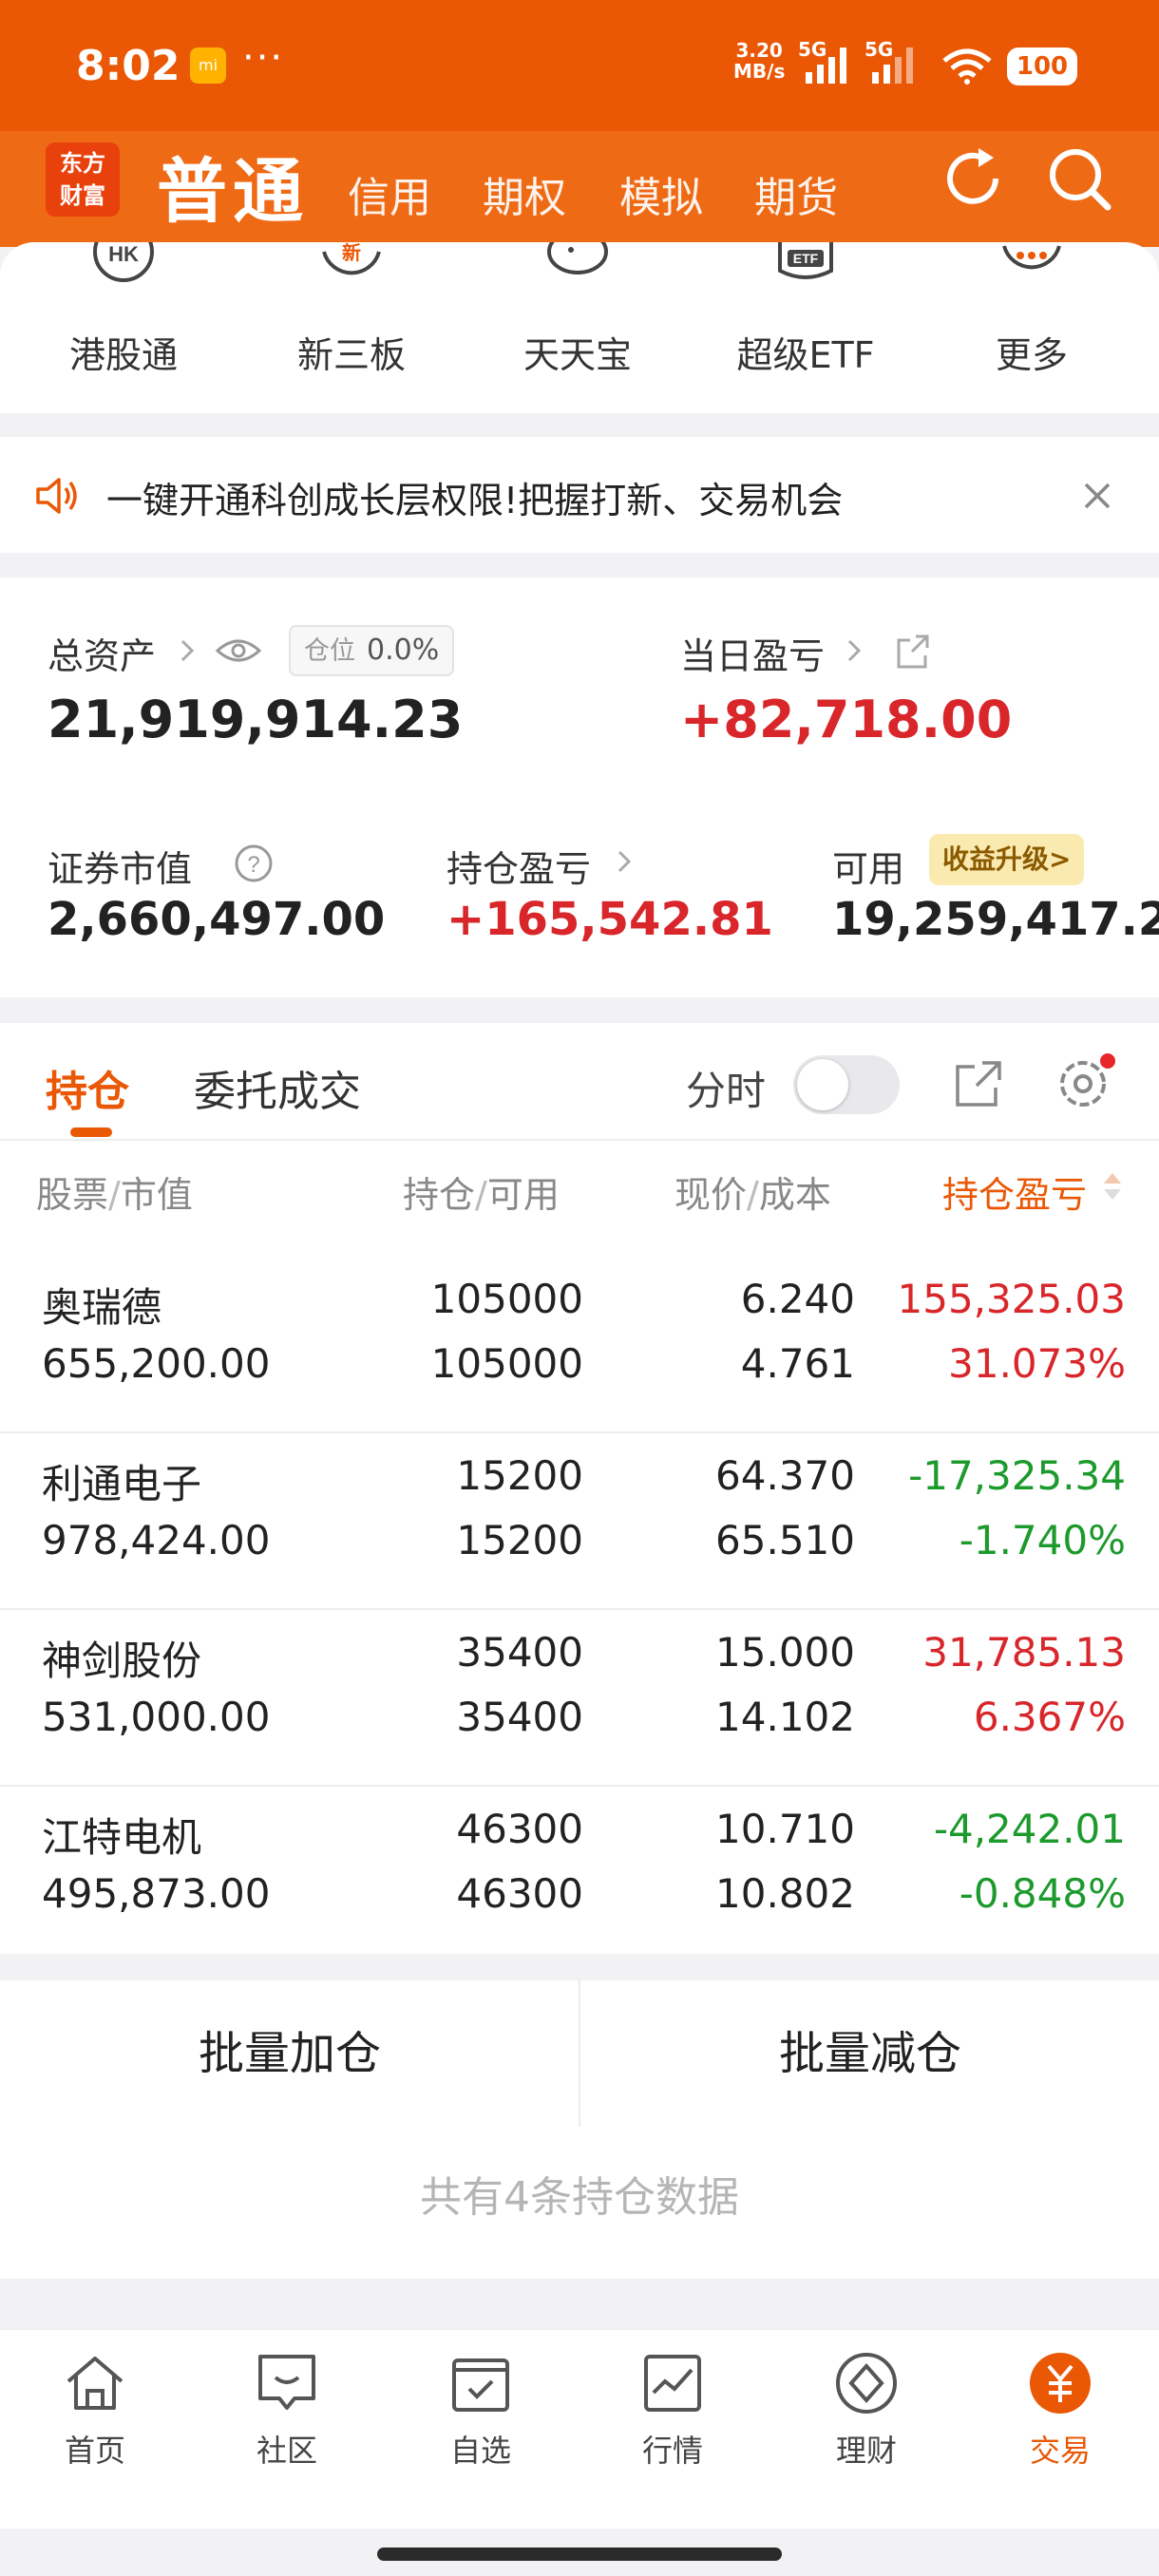 The height and width of the screenshot is (2576, 1159). I want to click on new-icon: 新, so click(351, 258).